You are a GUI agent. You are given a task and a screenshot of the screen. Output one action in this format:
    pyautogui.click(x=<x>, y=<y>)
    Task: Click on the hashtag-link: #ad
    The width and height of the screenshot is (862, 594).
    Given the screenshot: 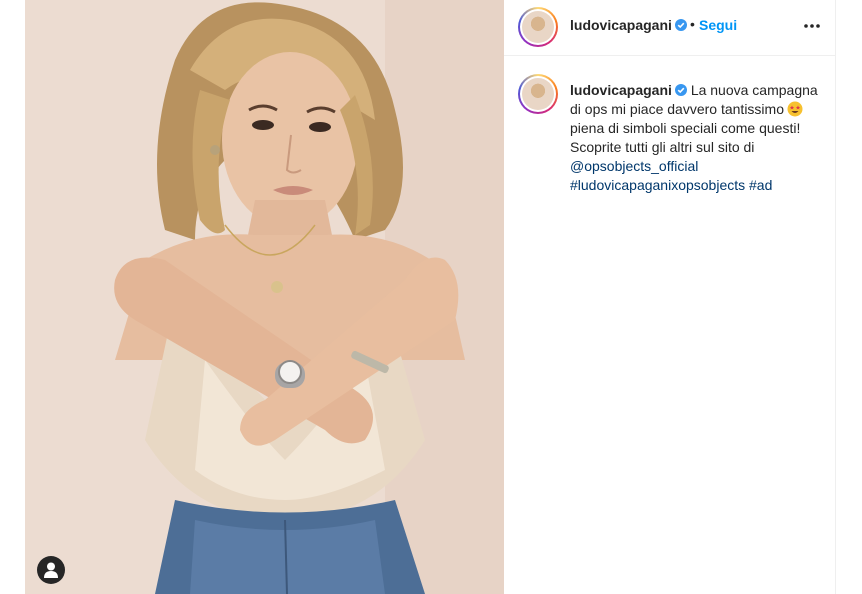 What is the action you would take?
    pyautogui.click(x=760, y=185)
    